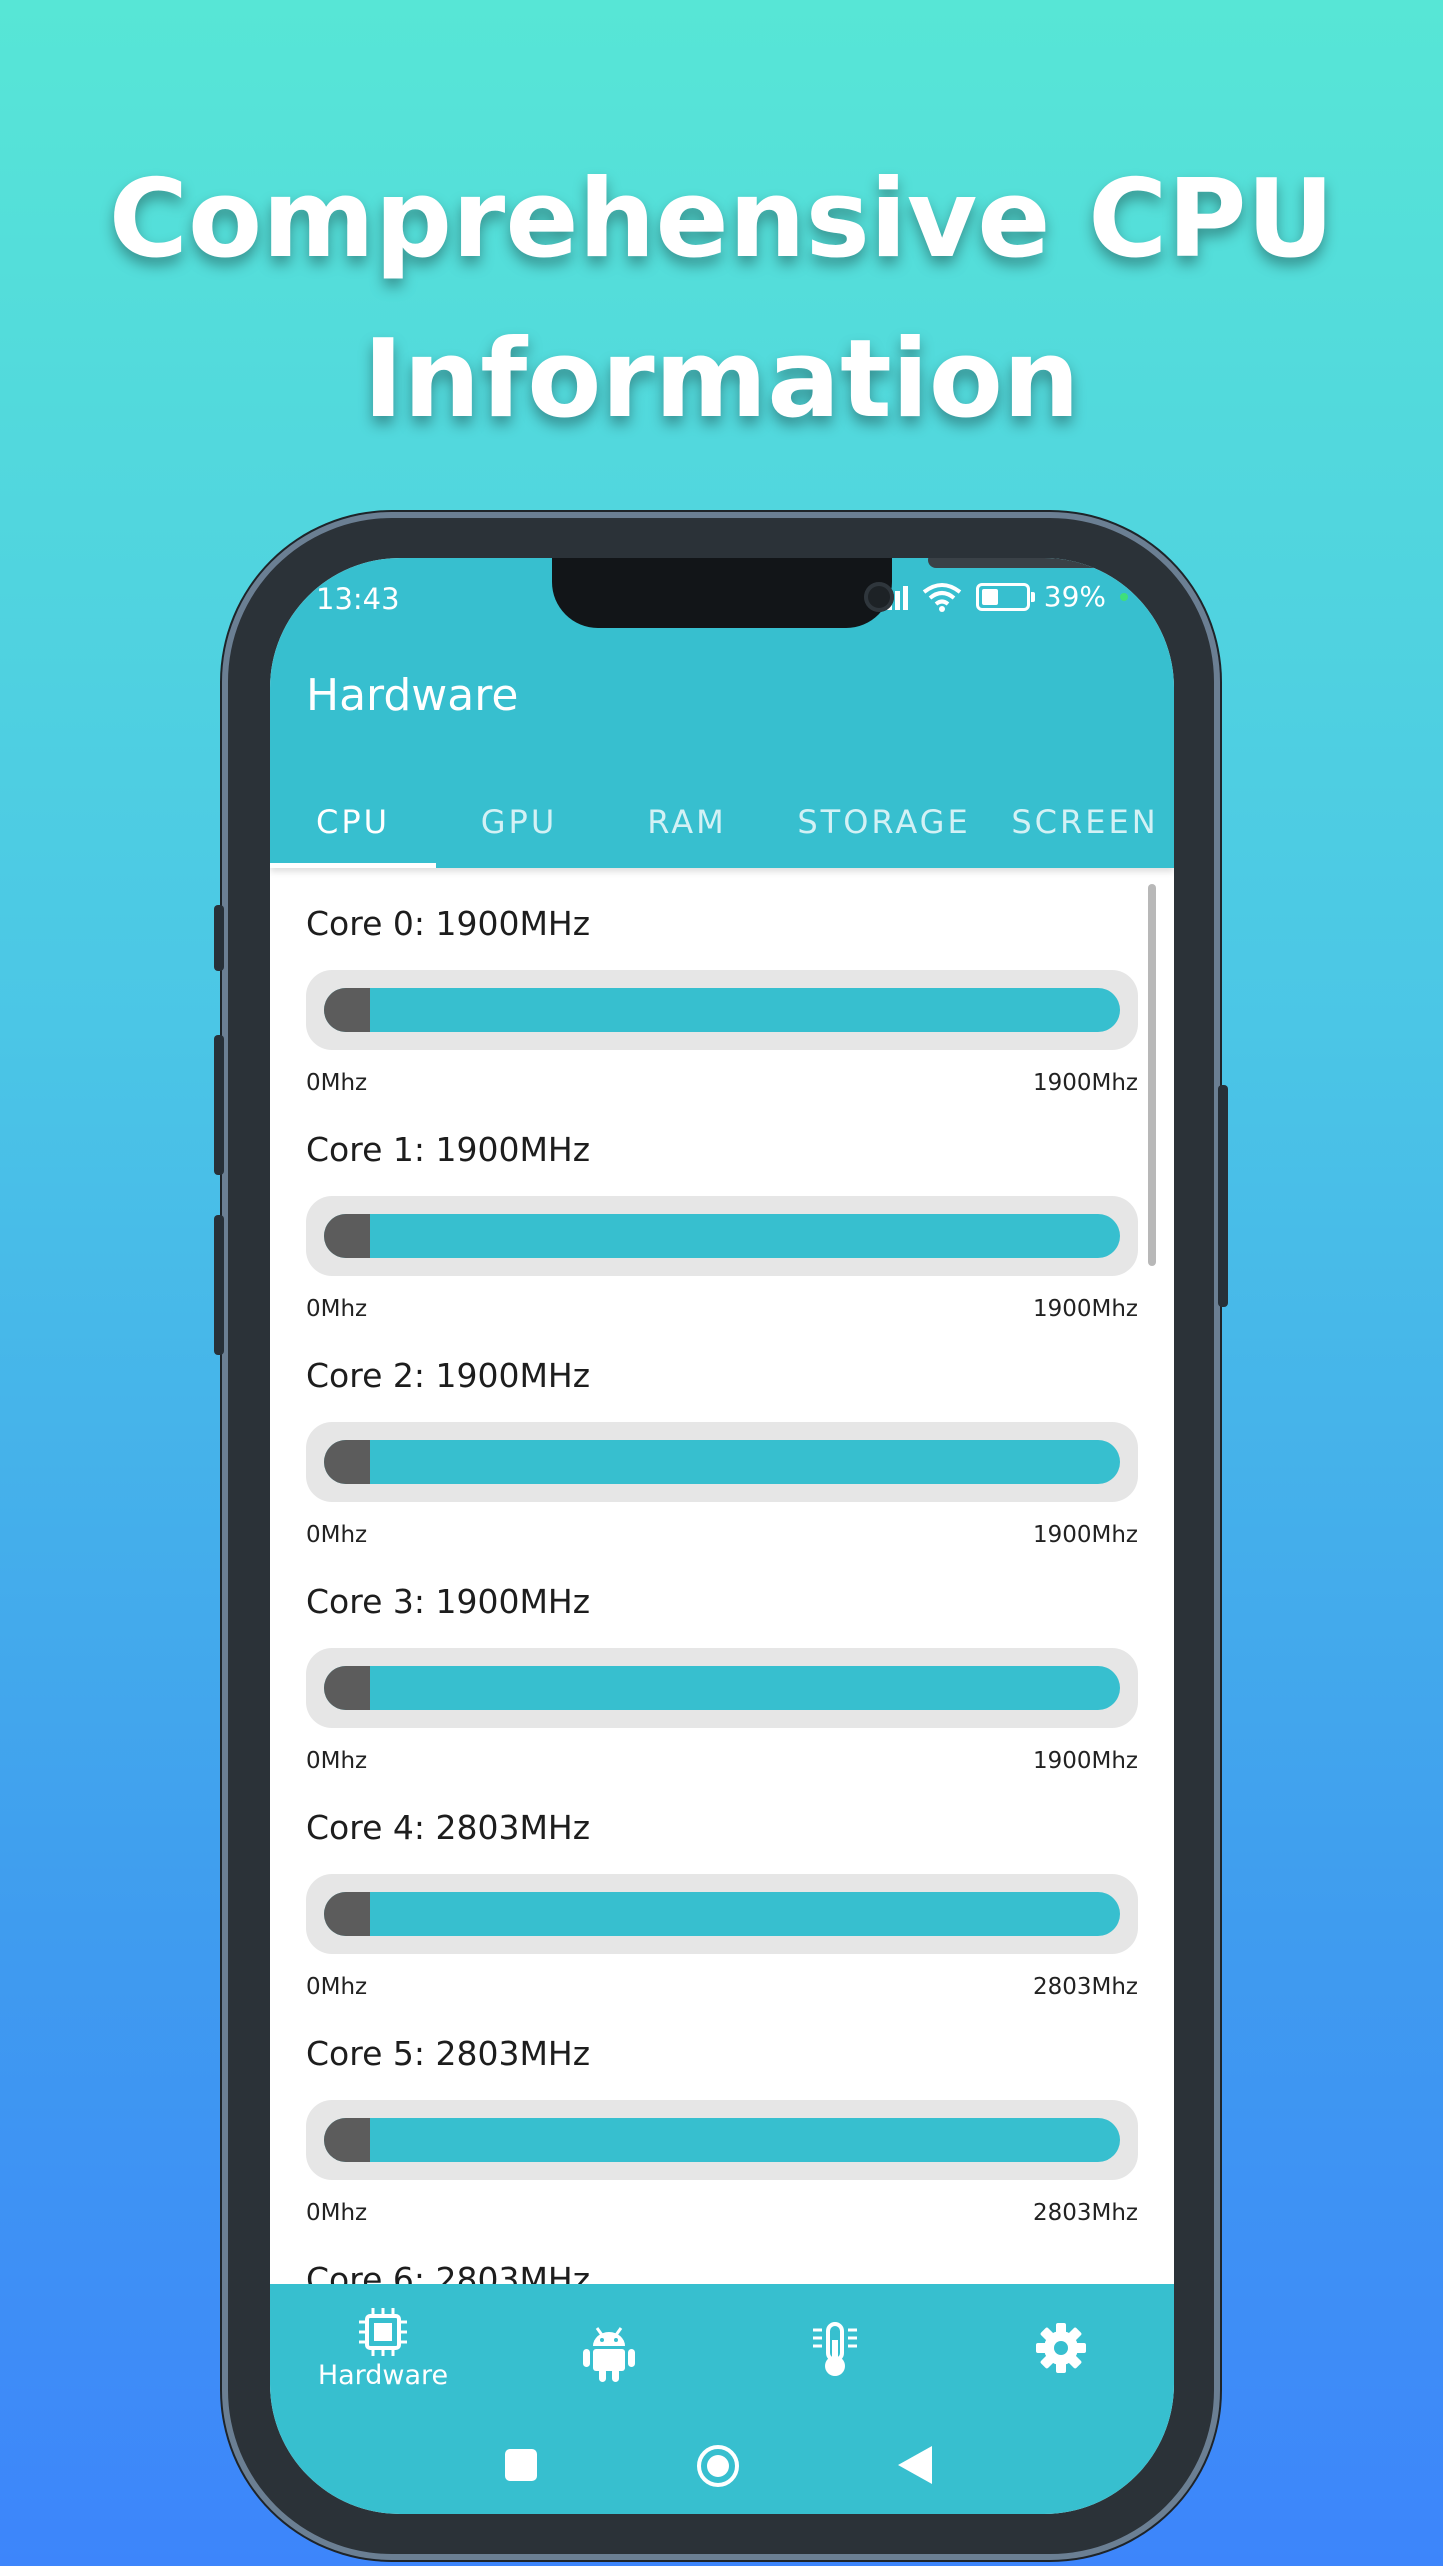 The image size is (1443, 2566). I want to click on headline-line-2: Information, so click(721, 379).